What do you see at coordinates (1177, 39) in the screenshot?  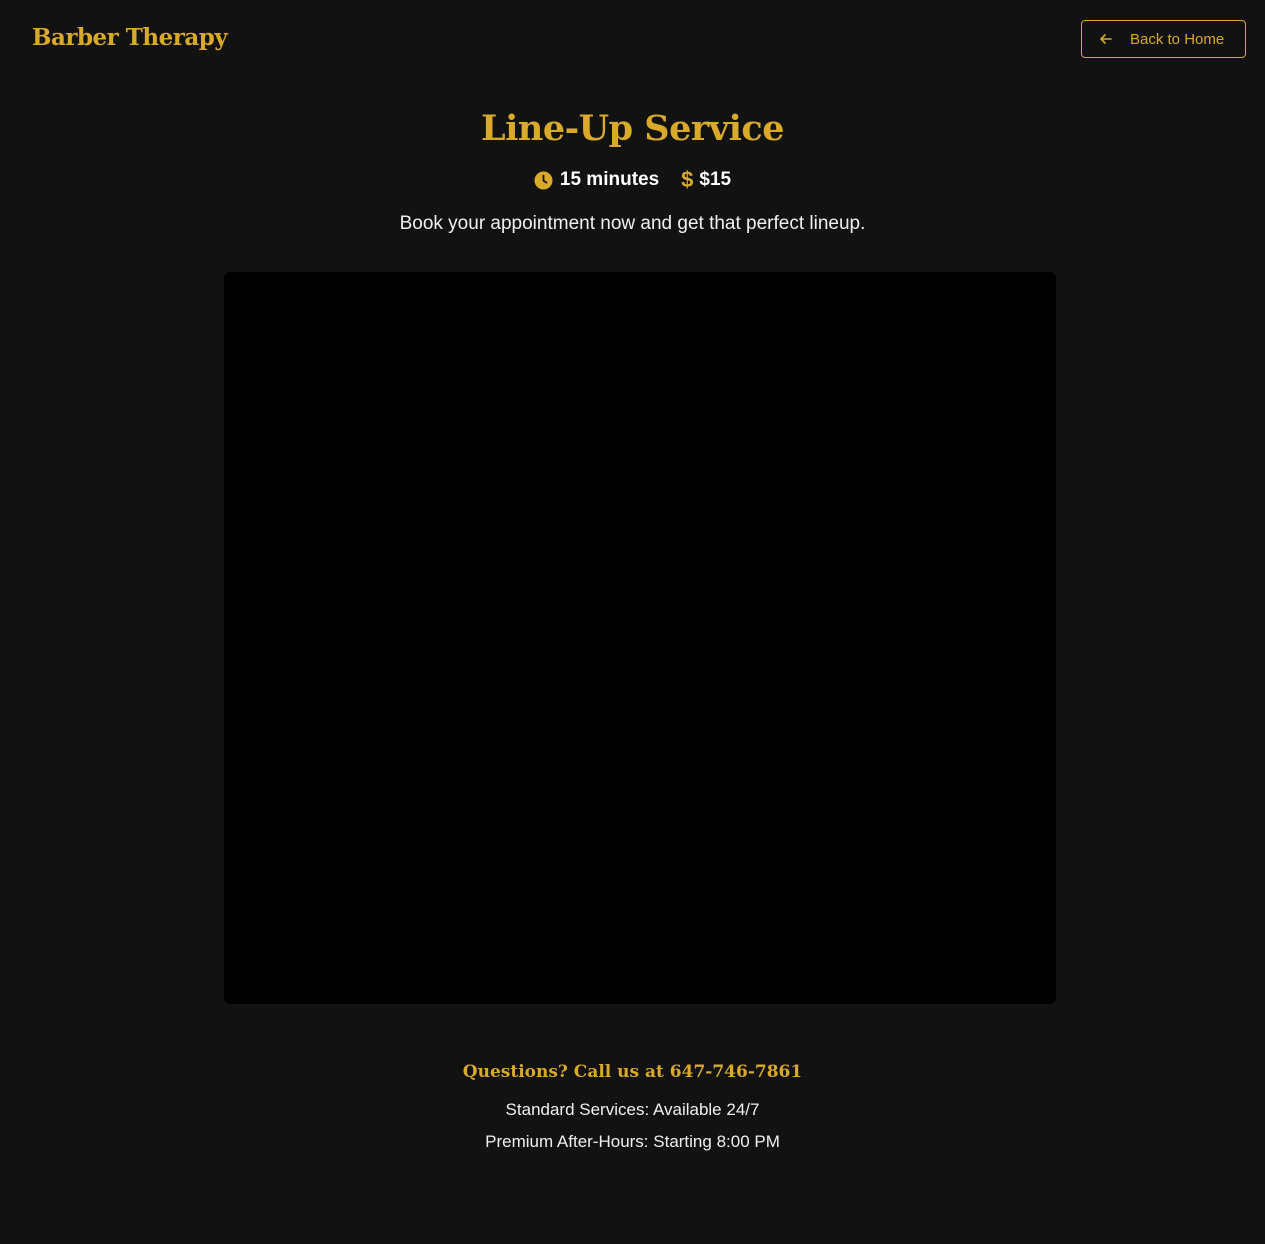 I see `back-to-home-label: Back to Home` at bounding box center [1177, 39].